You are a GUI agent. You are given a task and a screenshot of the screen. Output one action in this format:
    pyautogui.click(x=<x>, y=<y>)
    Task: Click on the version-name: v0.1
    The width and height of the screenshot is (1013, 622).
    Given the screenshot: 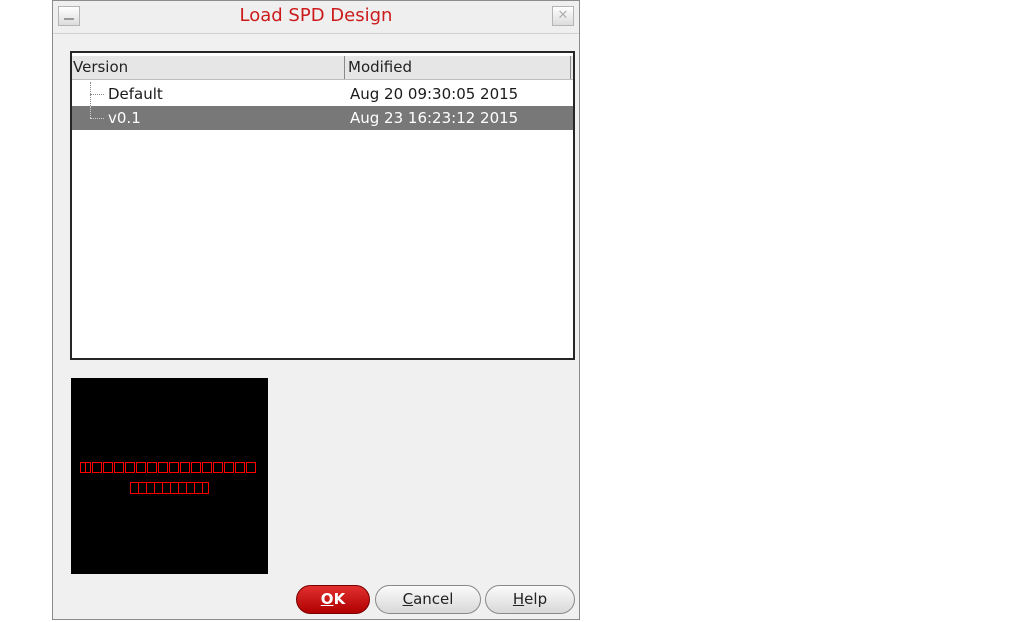 What is the action you would take?
    pyautogui.click(x=124, y=118)
    